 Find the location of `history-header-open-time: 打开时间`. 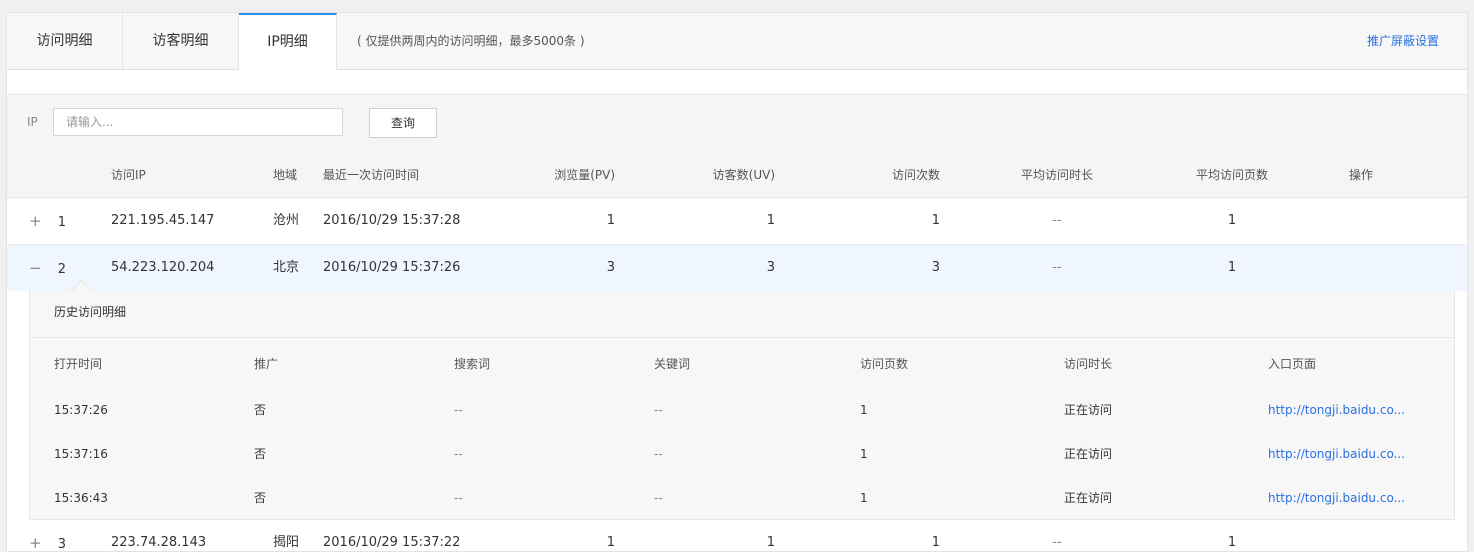

history-header-open-time: 打开时间 is located at coordinates (78, 364).